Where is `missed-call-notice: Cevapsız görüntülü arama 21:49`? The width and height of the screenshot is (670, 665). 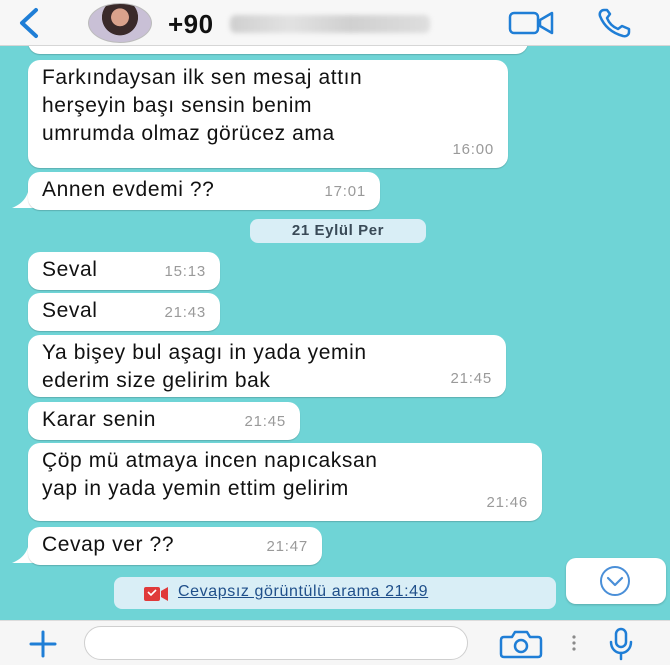 missed-call-notice: Cevapsız görüntülü arama 21:49 is located at coordinates (335, 593).